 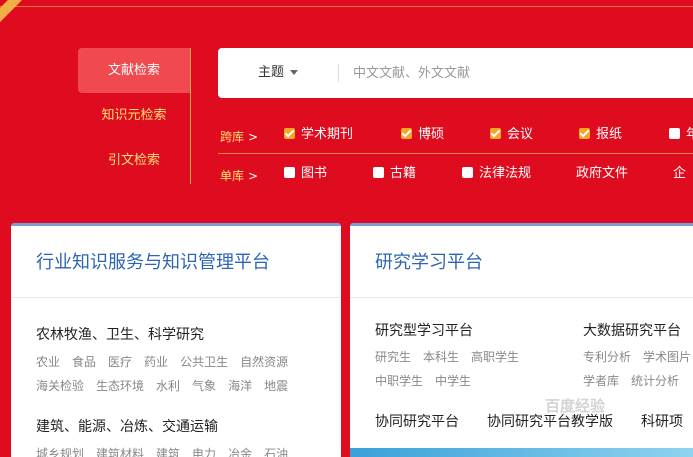 I want to click on tag-link: 水利, so click(x=168, y=386).